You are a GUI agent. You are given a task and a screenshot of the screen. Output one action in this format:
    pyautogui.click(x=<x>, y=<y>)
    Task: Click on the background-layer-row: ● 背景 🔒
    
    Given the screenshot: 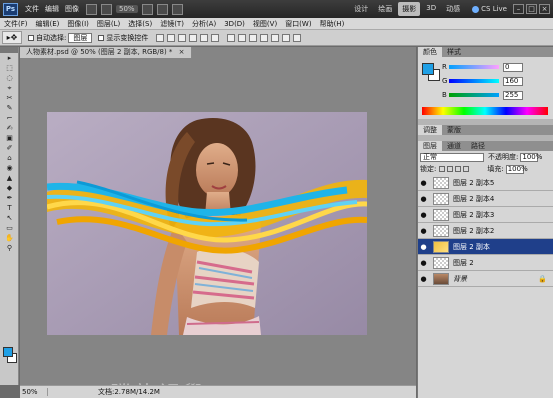 What is the action you would take?
    pyautogui.click(x=485, y=279)
    